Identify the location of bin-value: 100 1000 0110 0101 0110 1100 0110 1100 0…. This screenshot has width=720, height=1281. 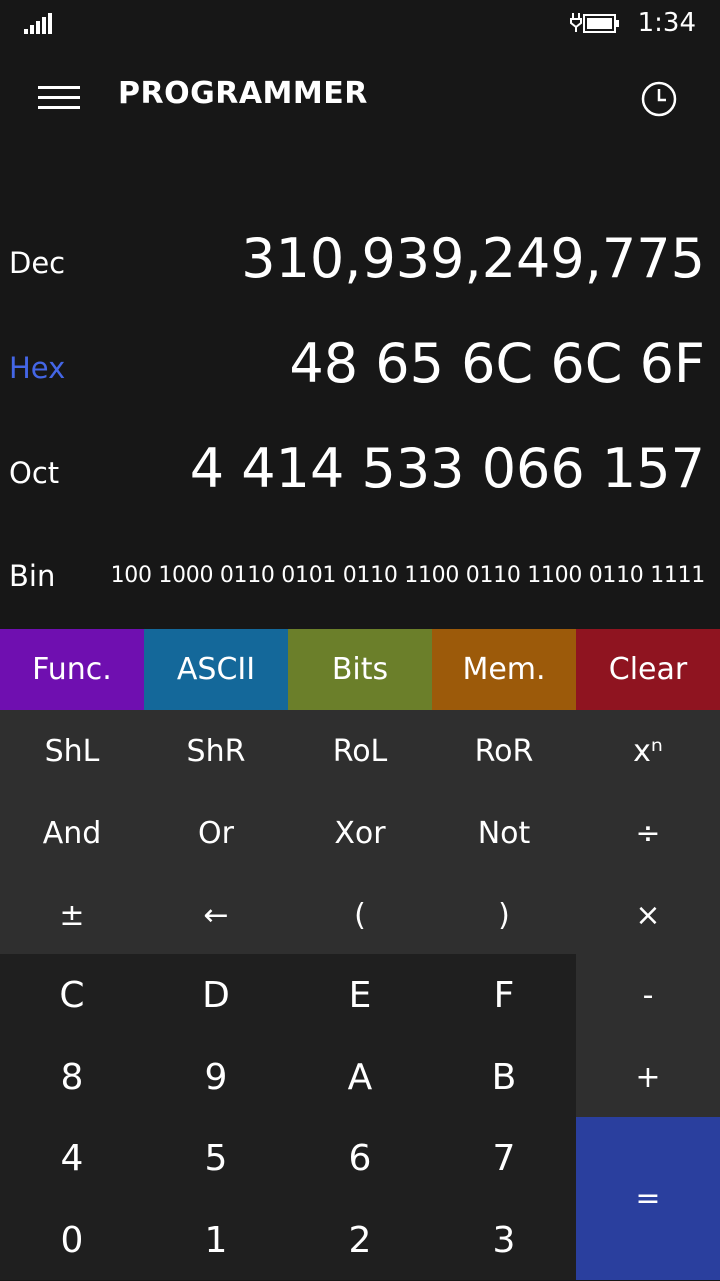
(408, 575).